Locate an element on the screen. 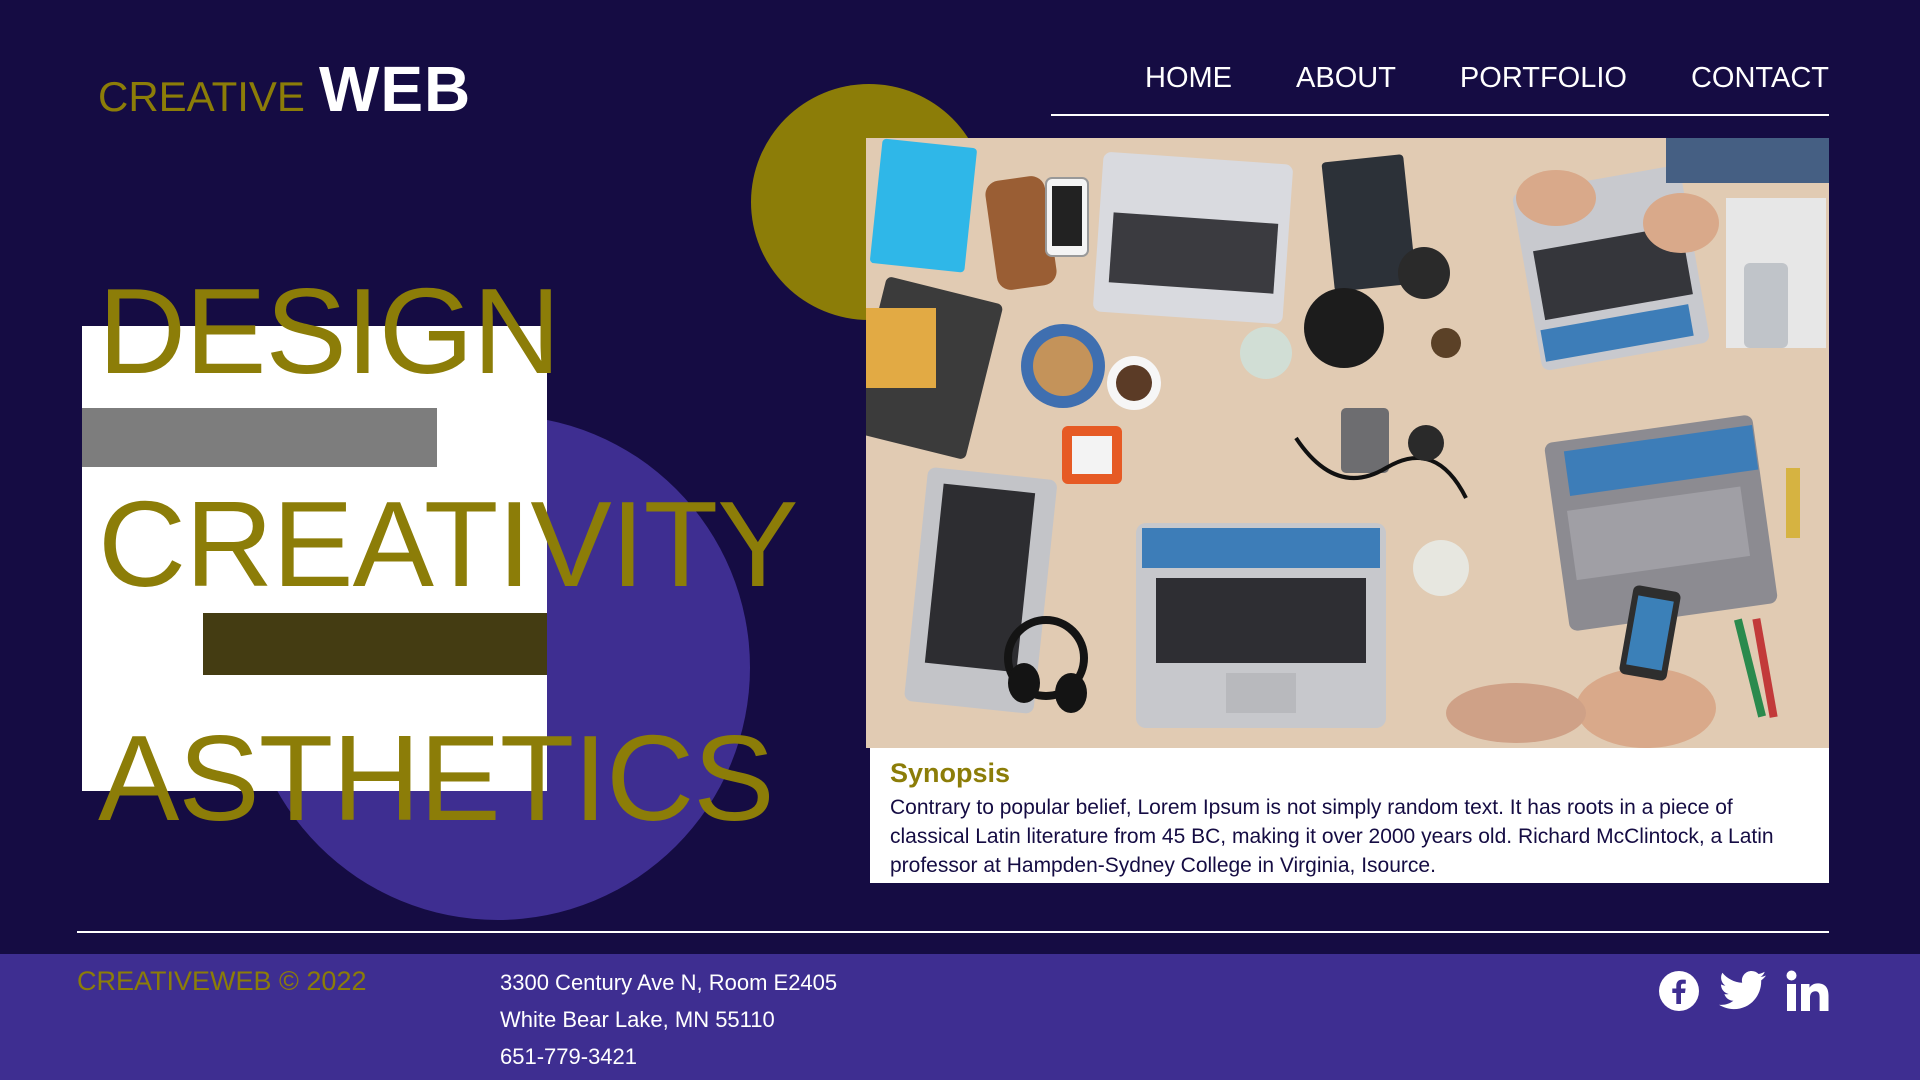 The image size is (1920, 1080). hero-word-asthetics: ASTHETICS is located at coordinates (436, 778).